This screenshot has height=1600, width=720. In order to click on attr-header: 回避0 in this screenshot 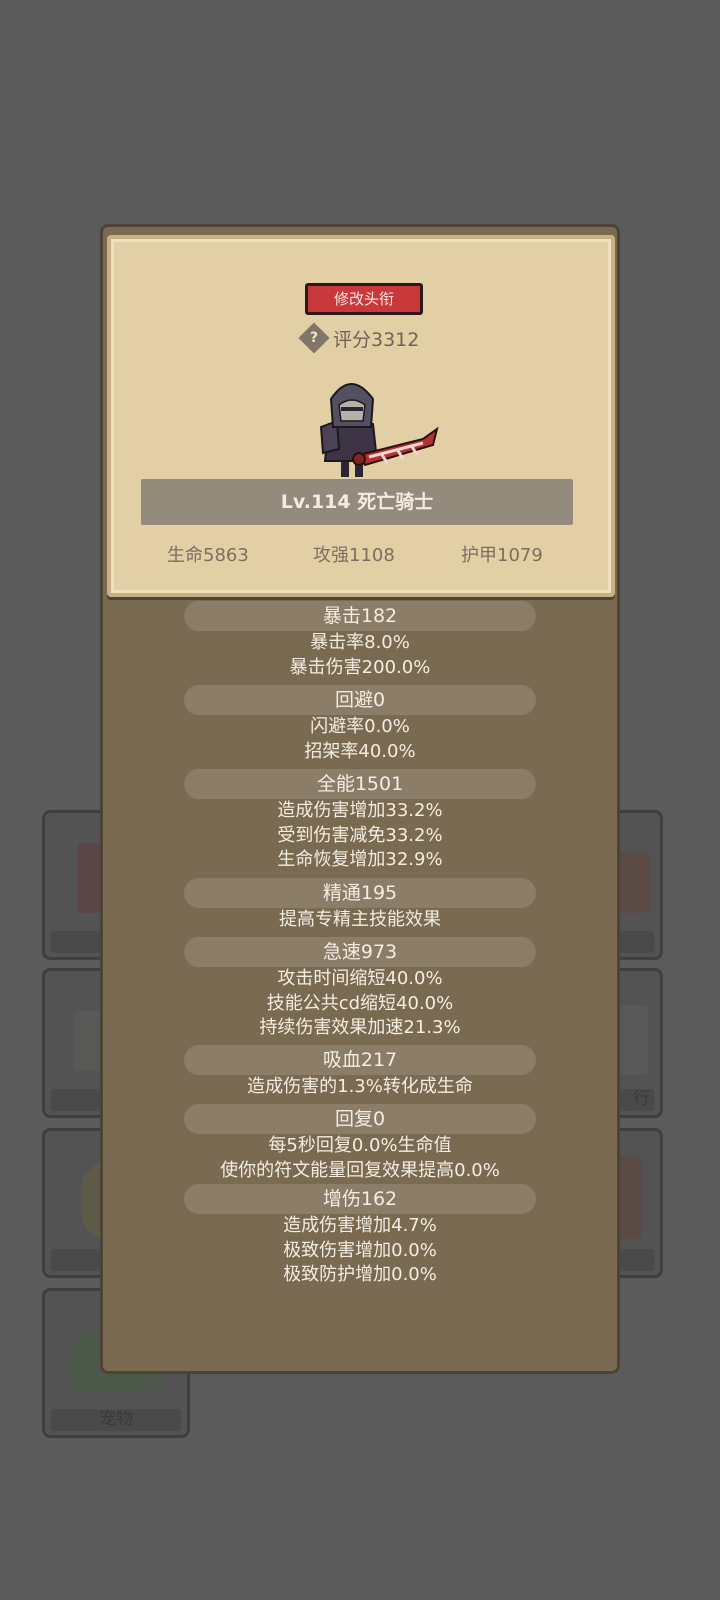, I will do `click(360, 700)`.